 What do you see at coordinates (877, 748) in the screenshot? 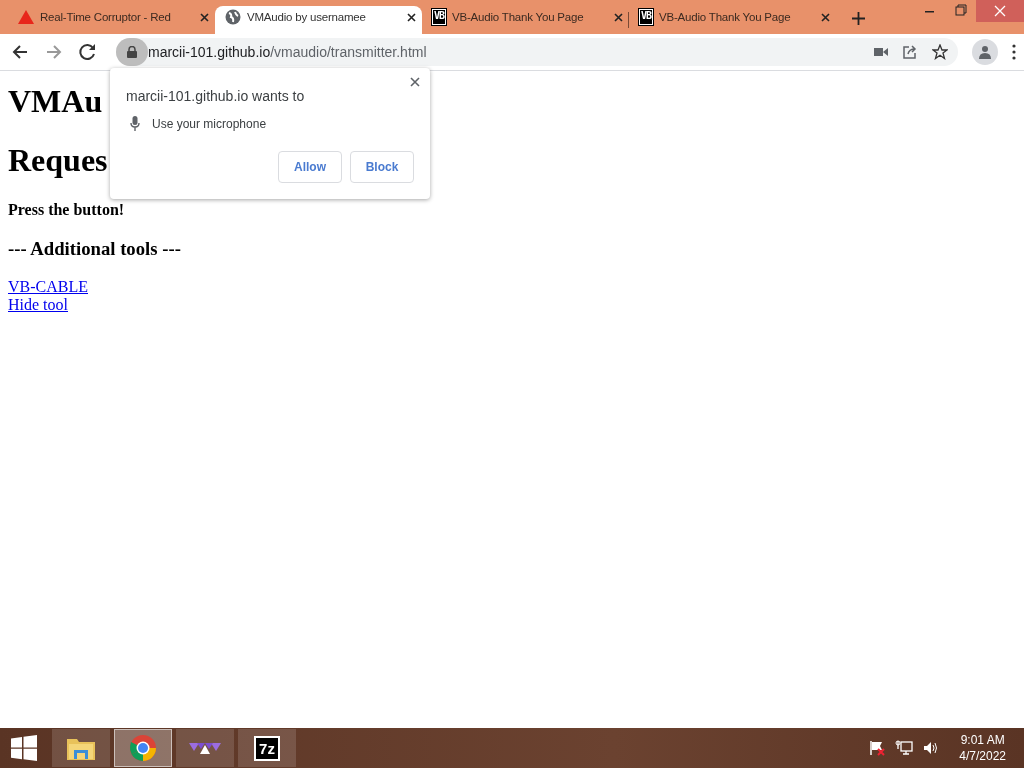
I see `flag-icon` at bounding box center [877, 748].